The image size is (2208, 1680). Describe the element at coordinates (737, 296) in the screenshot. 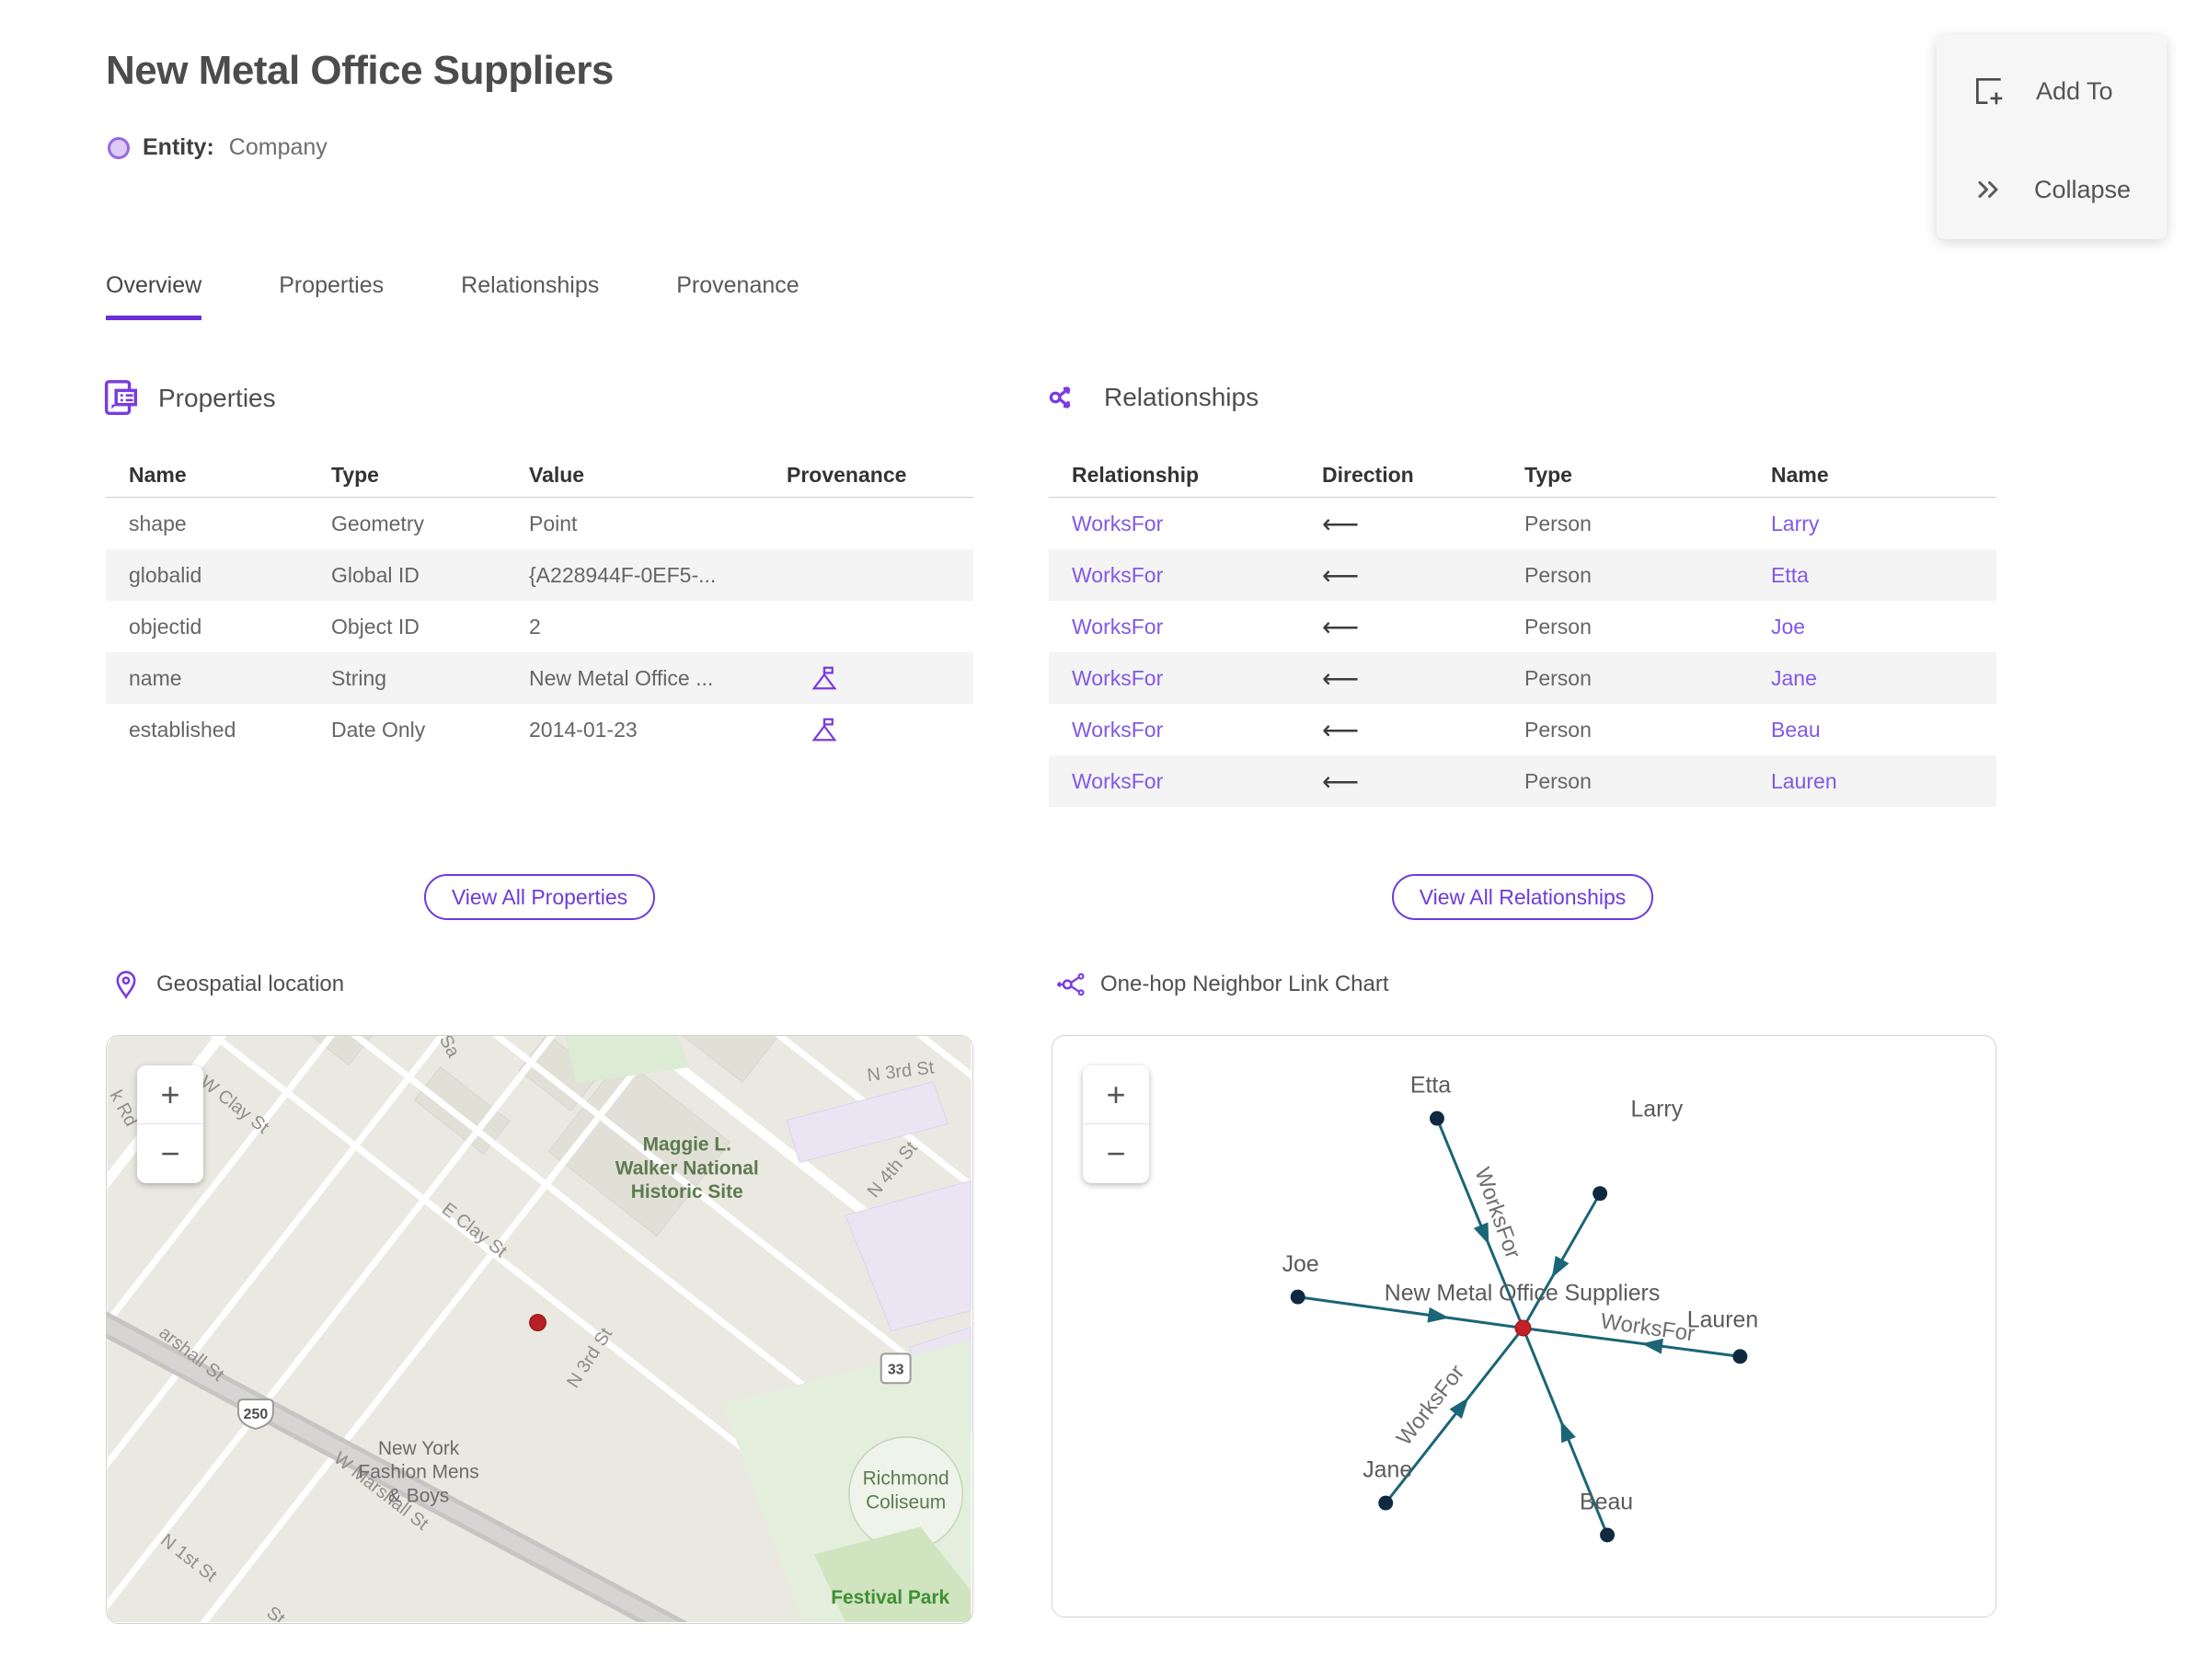

I see `tab-provenance: Provenance` at that location.